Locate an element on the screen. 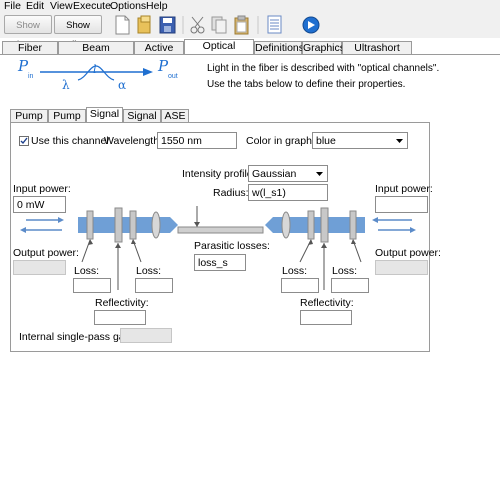 This screenshot has height=480, width=500. copy-icon is located at coordinates (219, 25).